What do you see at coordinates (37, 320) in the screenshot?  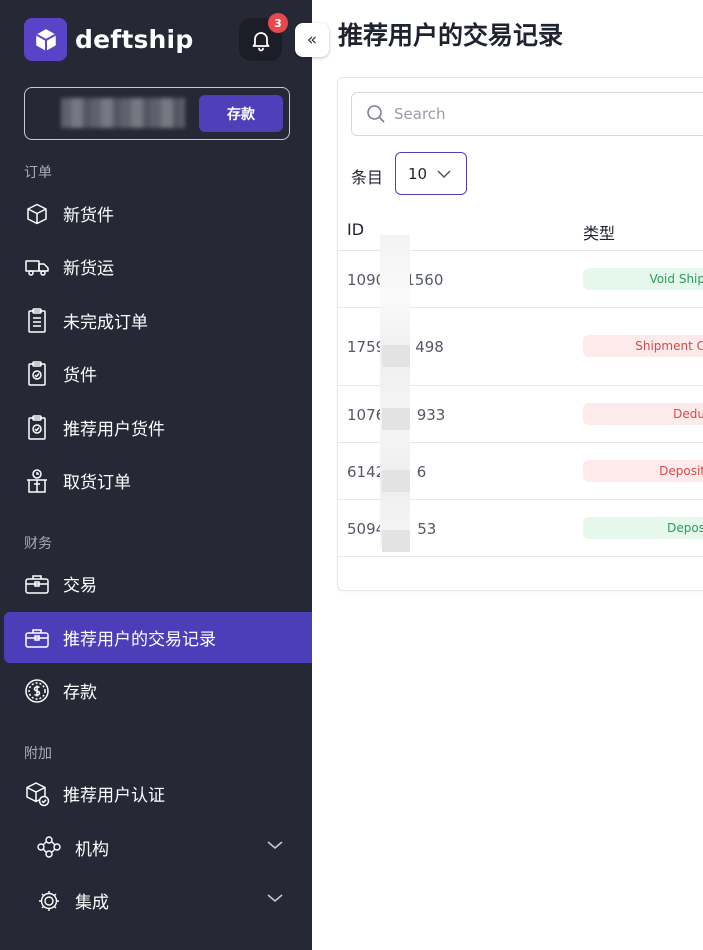 I see `clipboard-list-icon` at bounding box center [37, 320].